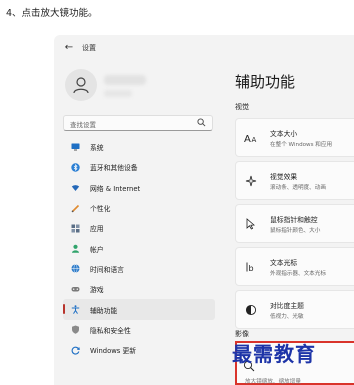 Image resolution: width=354 pixels, height=385 pixels. Describe the element at coordinates (139, 147) in the screenshot. I see `sidebar-item-system: 系统` at that location.